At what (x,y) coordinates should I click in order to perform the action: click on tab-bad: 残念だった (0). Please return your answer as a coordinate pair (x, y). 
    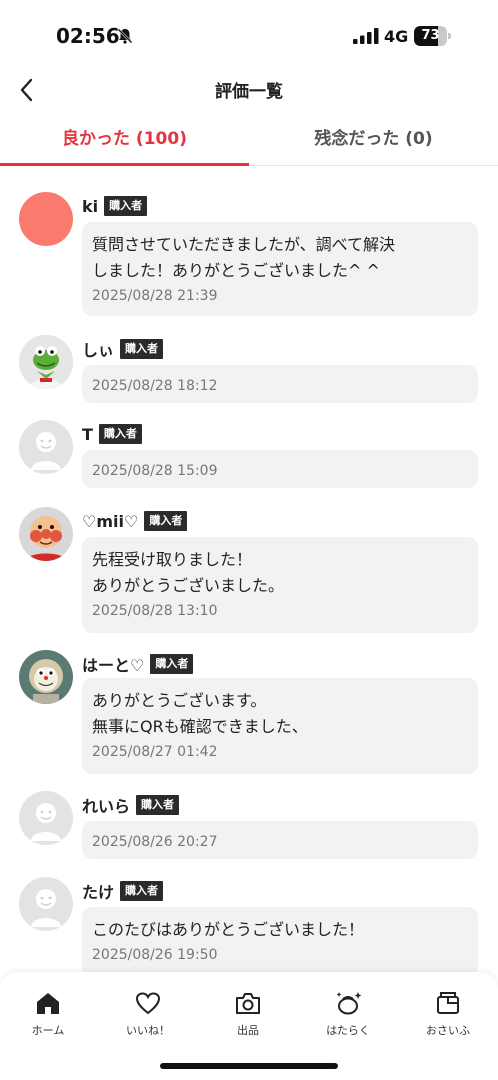
    Looking at the image, I should click on (373, 140).